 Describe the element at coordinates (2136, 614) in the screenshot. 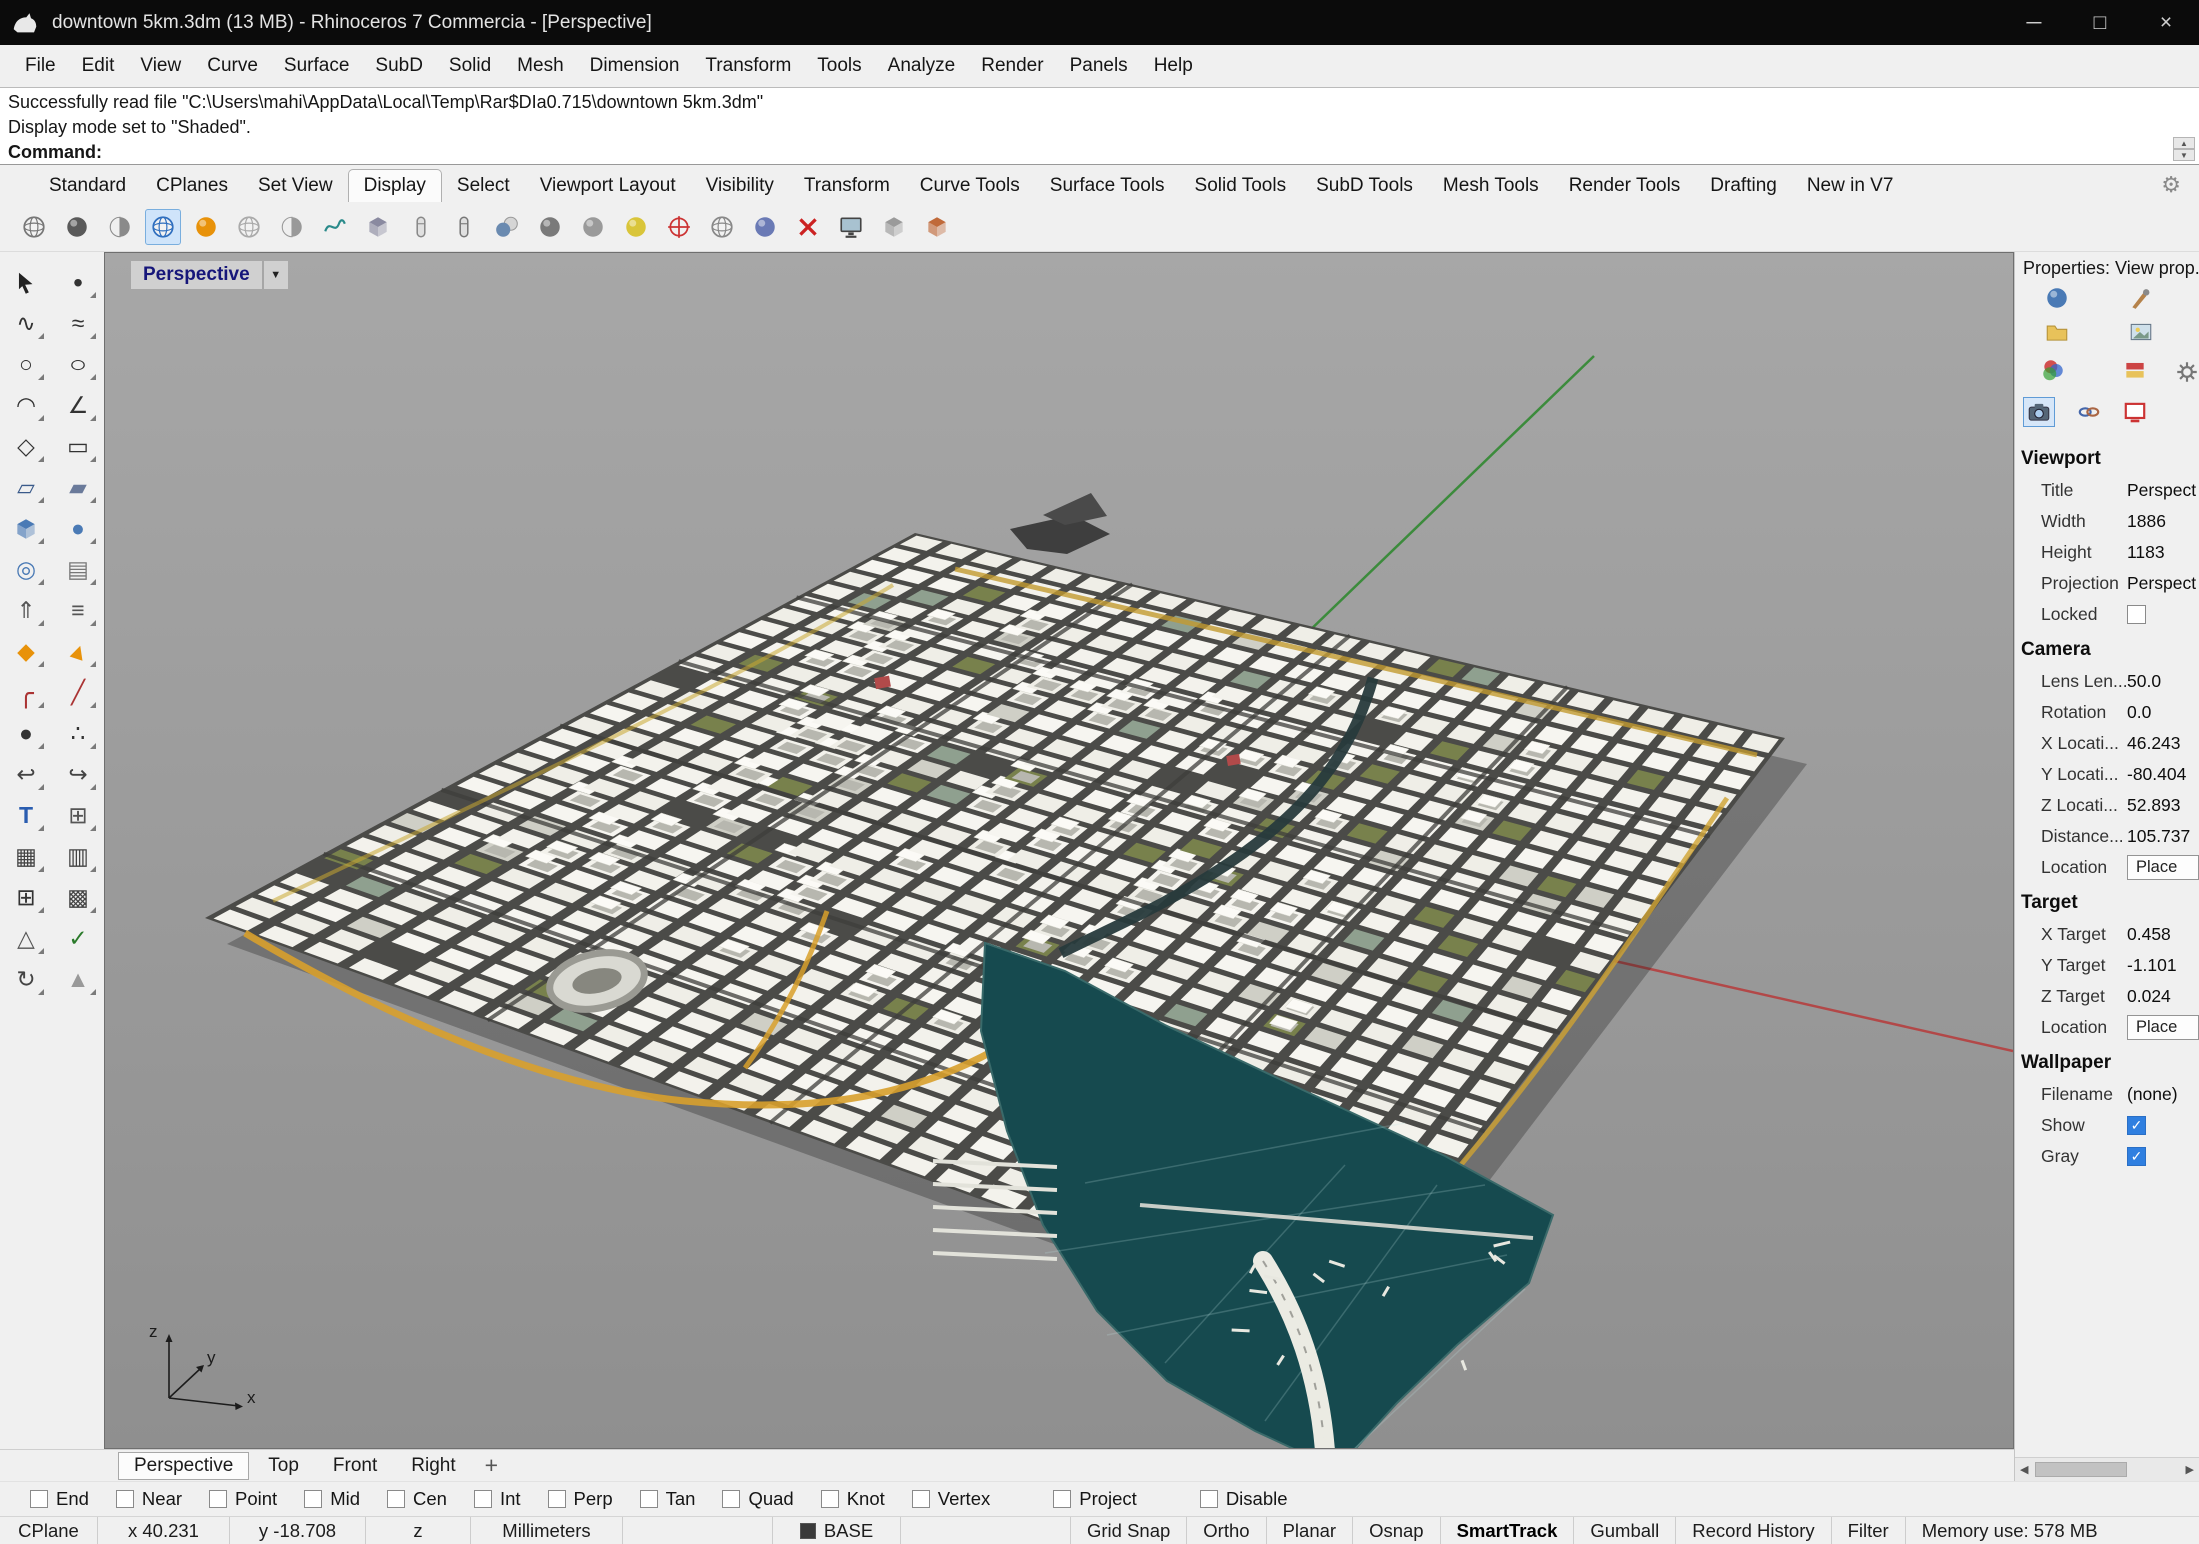

I see `locked-checkbox` at that location.